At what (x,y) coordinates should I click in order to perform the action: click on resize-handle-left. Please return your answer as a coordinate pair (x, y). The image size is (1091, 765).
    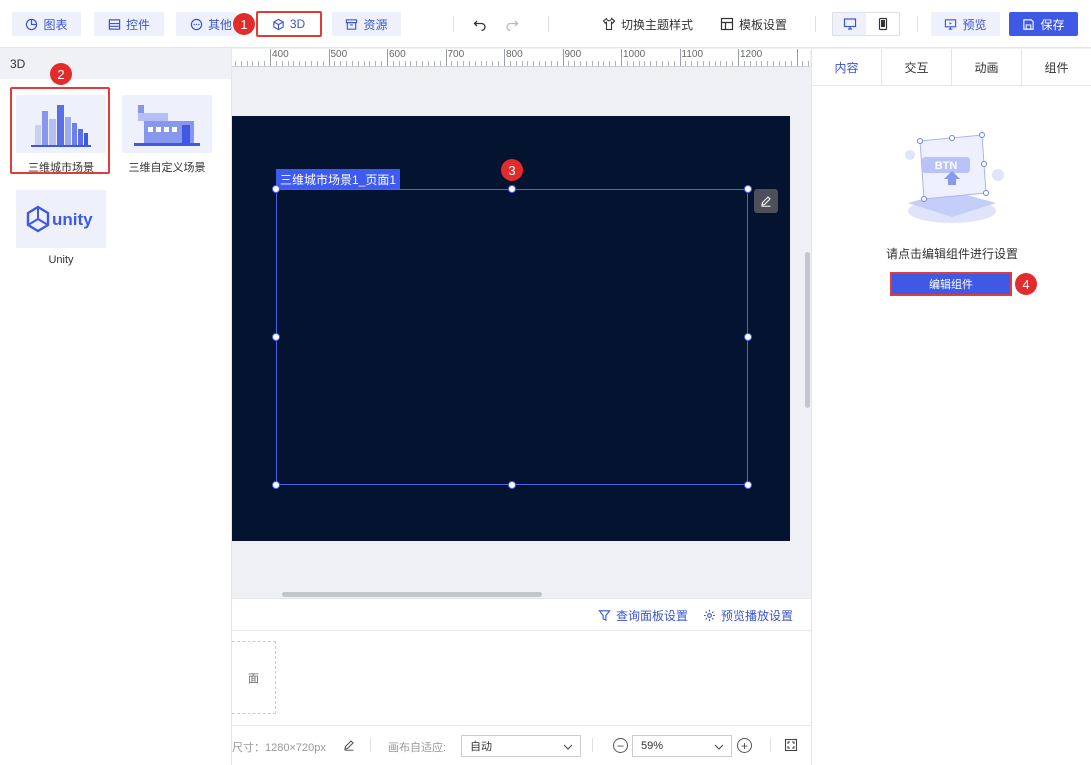
    Looking at the image, I should click on (276, 337).